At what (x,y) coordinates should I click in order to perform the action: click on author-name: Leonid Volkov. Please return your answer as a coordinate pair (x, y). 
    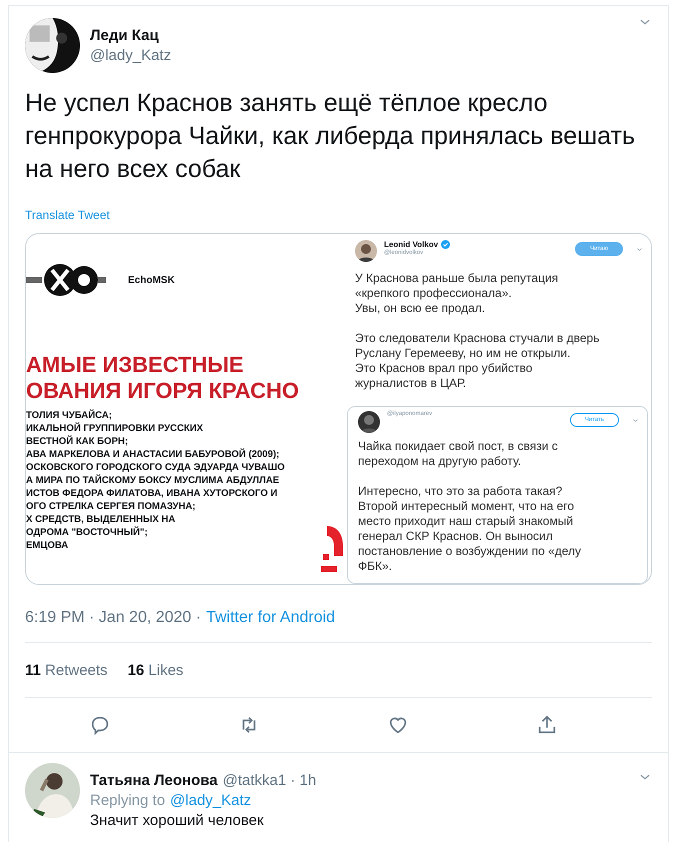
    Looking at the image, I should click on (411, 244).